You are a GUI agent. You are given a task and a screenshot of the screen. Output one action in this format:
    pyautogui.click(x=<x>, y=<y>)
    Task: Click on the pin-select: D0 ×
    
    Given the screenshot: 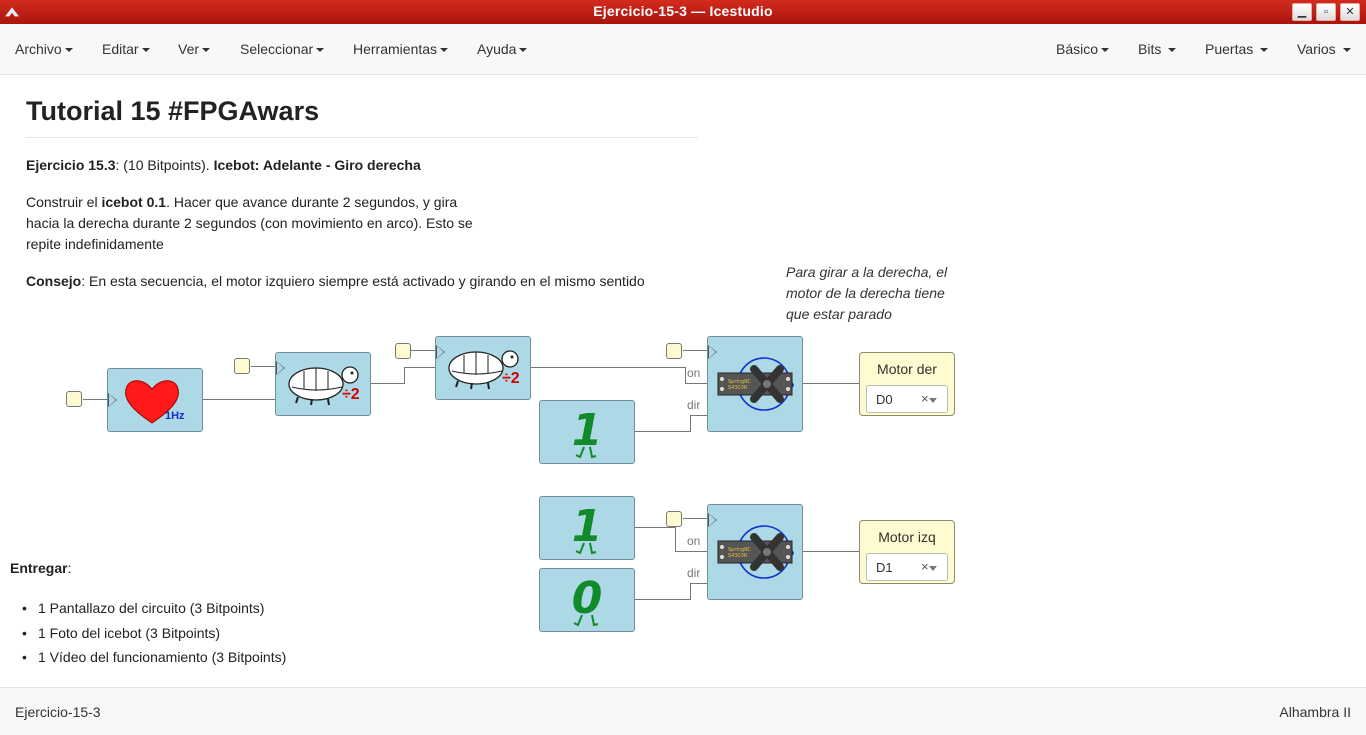 What is the action you would take?
    pyautogui.click(x=907, y=399)
    